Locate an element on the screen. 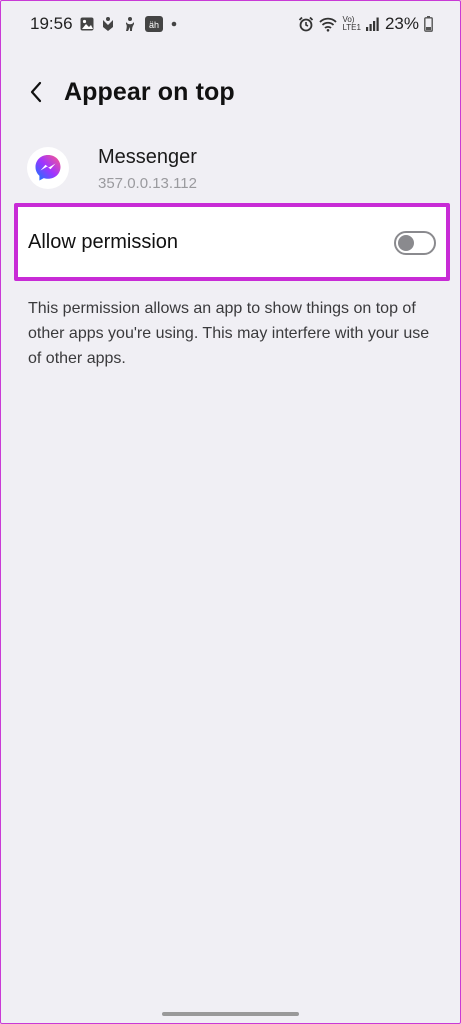 This screenshot has height=1024, width=461. wifi-icon is located at coordinates (328, 24).